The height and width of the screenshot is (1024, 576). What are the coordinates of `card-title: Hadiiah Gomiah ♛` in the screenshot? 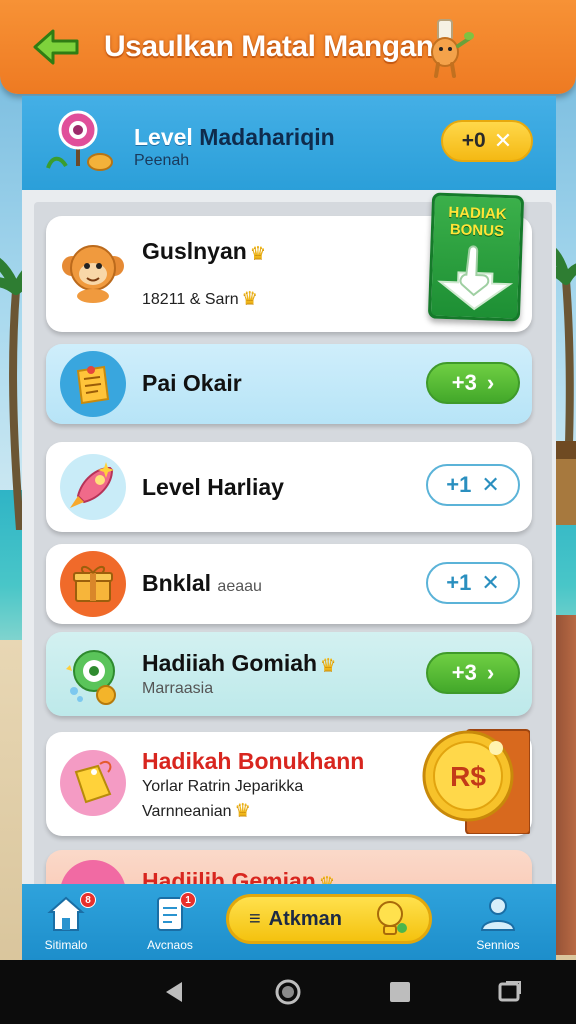 It's located at (239, 663).